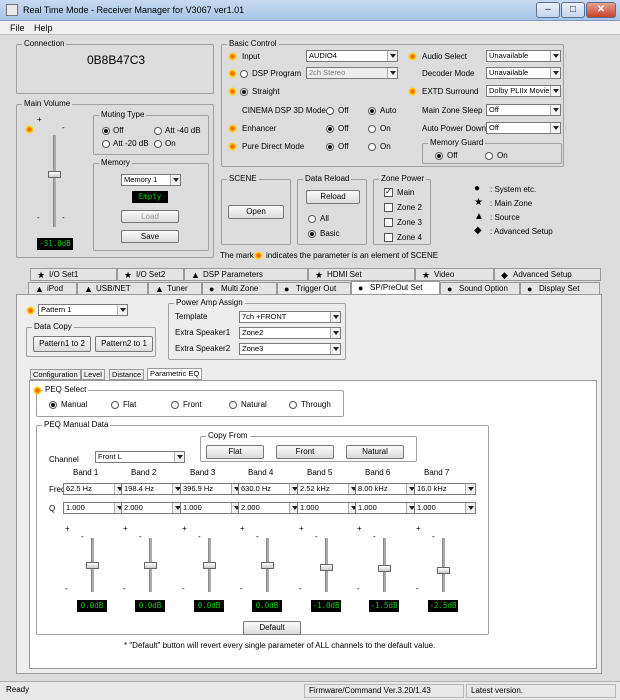 The width and height of the screenshot is (620, 700). What do you see at coordinates (235, 452) in the screenshot?
I see `copy-flat-button: Flat` at bounding box center [235, 452].